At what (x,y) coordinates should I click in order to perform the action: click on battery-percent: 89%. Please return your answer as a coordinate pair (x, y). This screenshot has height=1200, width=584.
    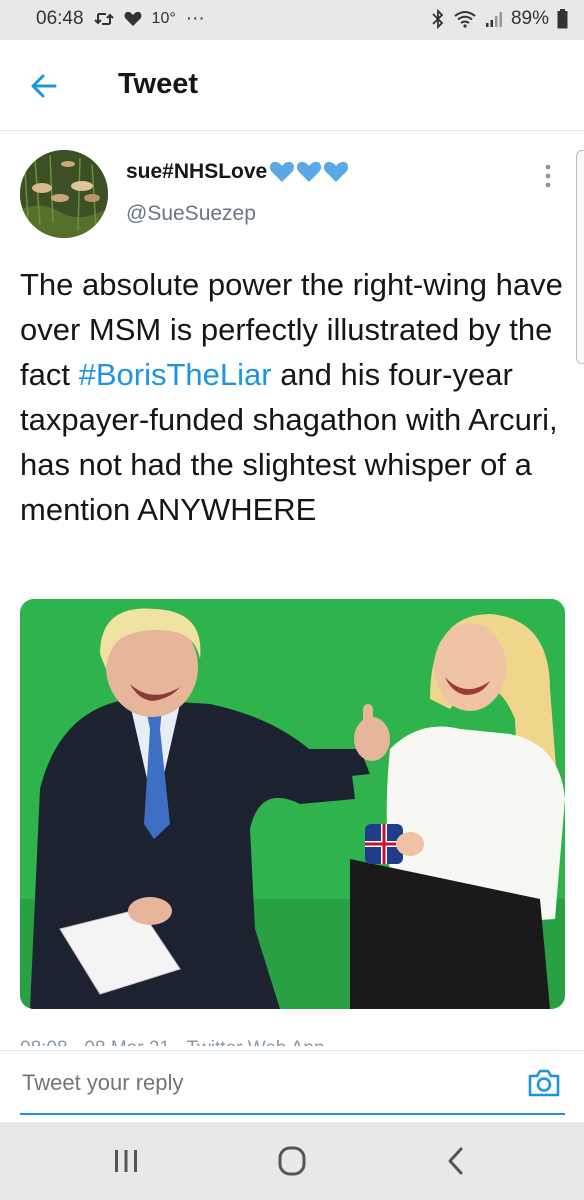
    Looking at the image, I should click on (529, 18).